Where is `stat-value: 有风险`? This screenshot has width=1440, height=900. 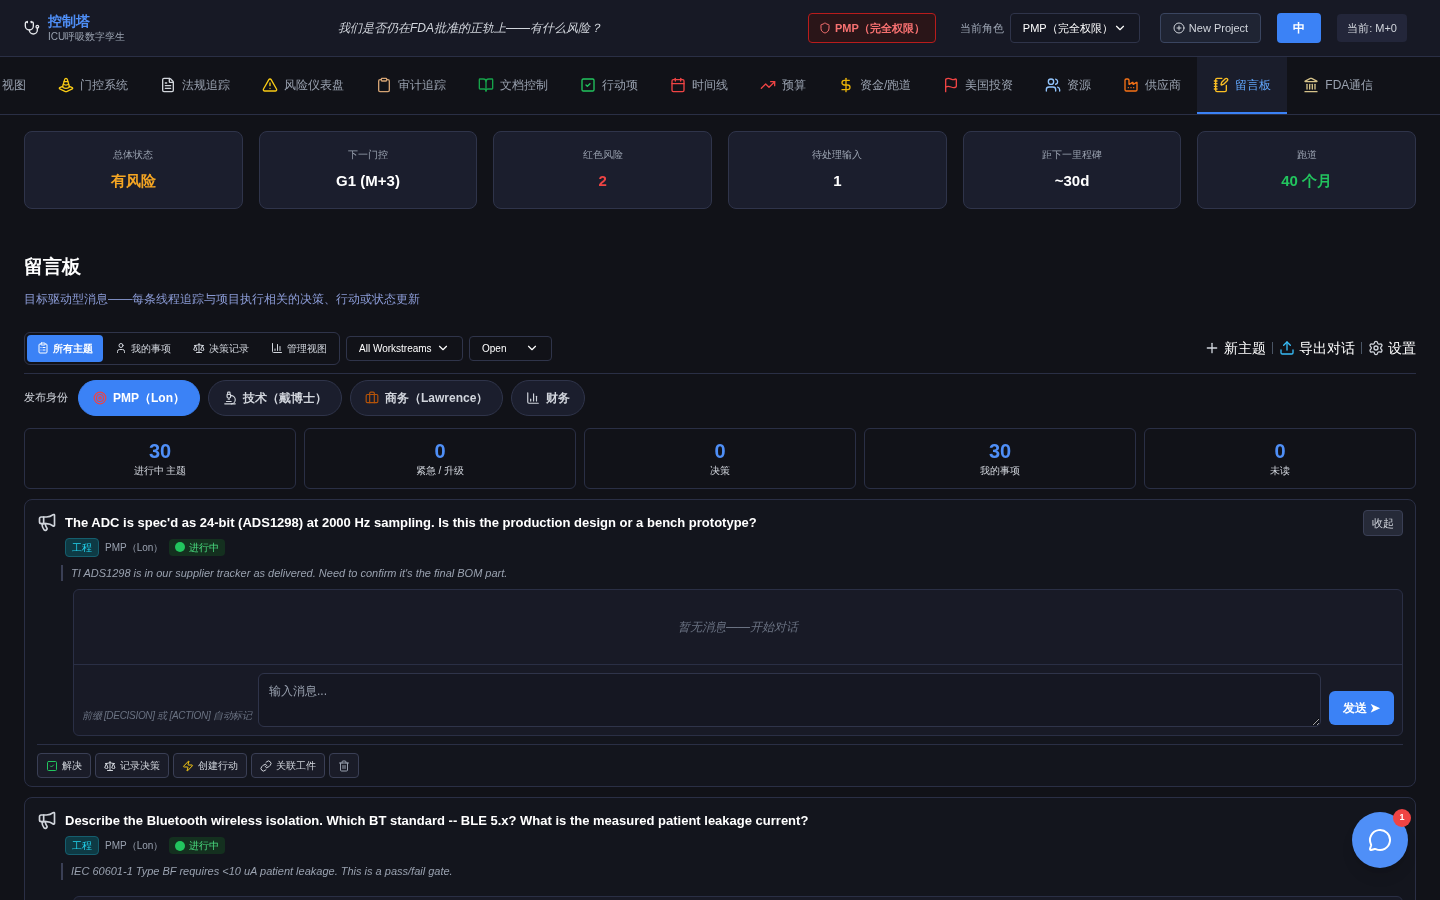
stat-value: 有风险 is located at coordinates (133, 181).